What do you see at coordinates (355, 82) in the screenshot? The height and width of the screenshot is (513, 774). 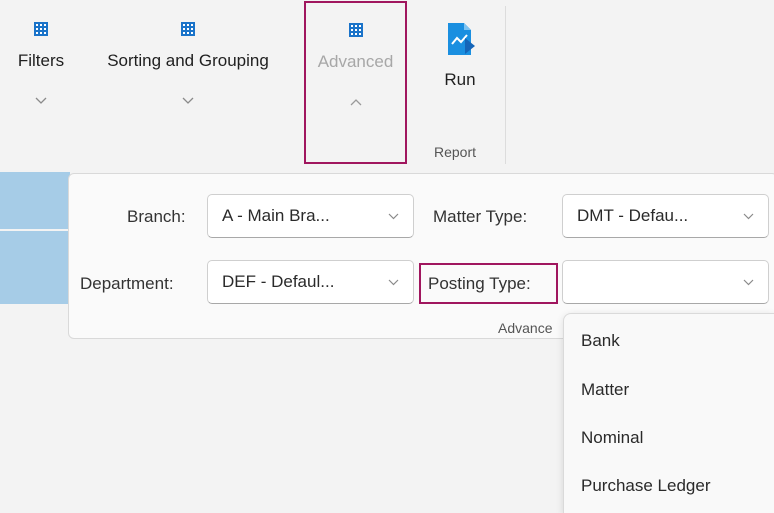 I see `advanced-button: Advanced` at bounding box center [355, 82].